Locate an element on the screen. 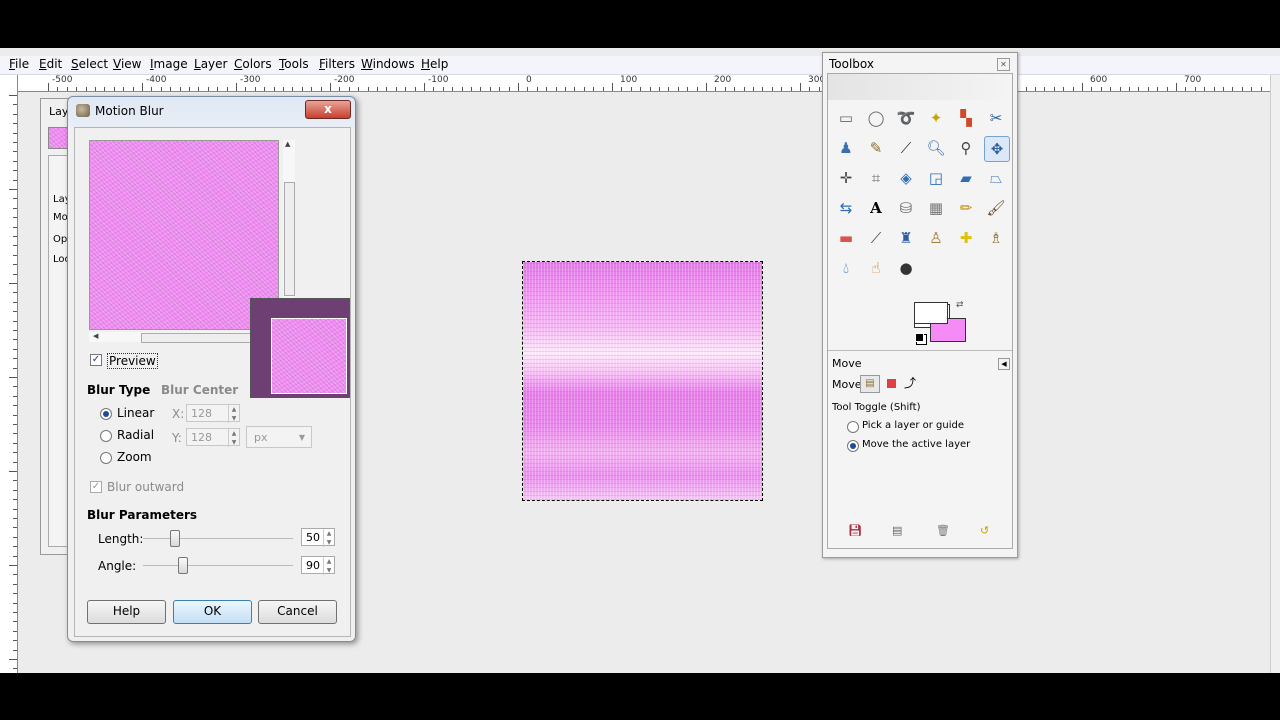  ellipse-select-icon: ◯ is located at coordinates (876, 118).